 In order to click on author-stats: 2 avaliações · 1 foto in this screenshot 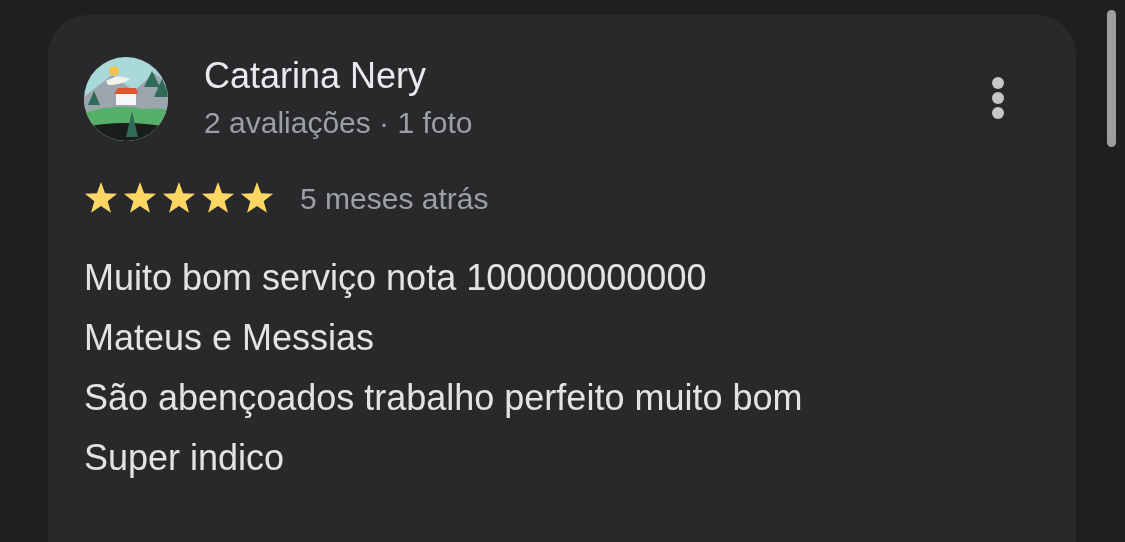, I will do `click(338, 123)`.